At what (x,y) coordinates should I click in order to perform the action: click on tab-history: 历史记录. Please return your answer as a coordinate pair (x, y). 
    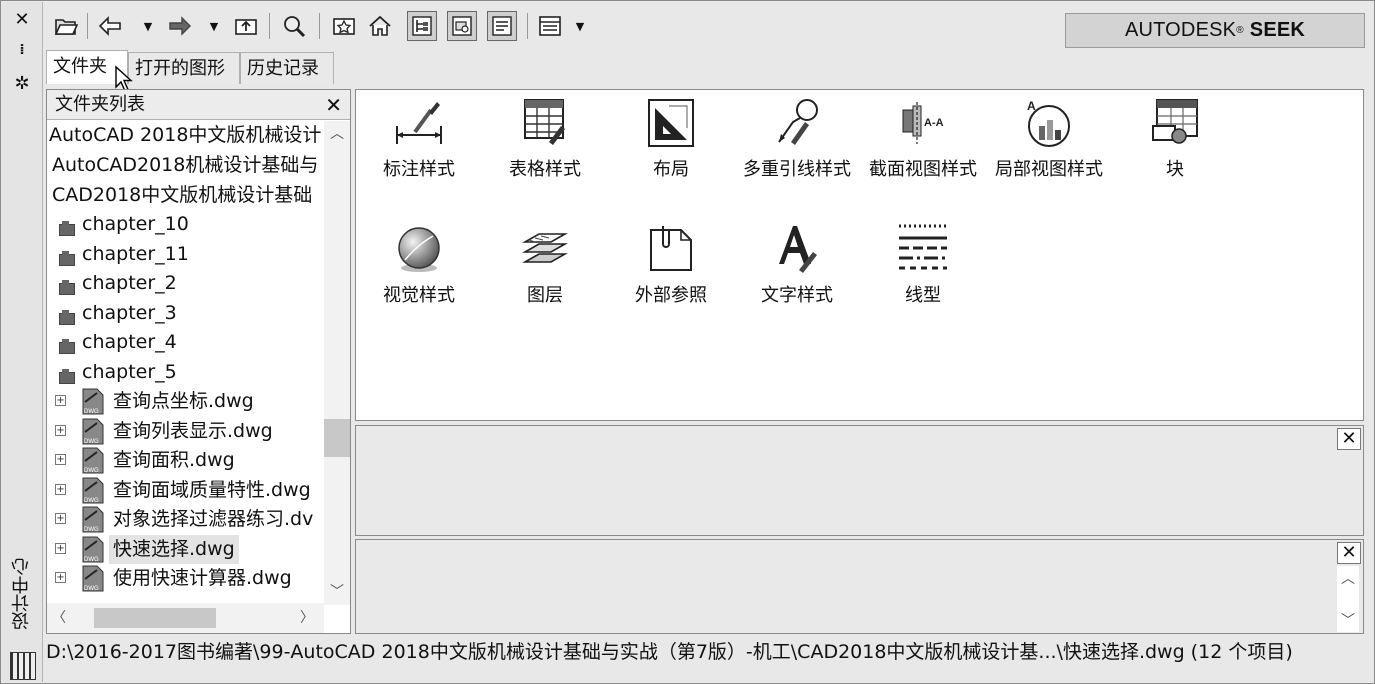
    Looking at the image, I should click on (287, 68).